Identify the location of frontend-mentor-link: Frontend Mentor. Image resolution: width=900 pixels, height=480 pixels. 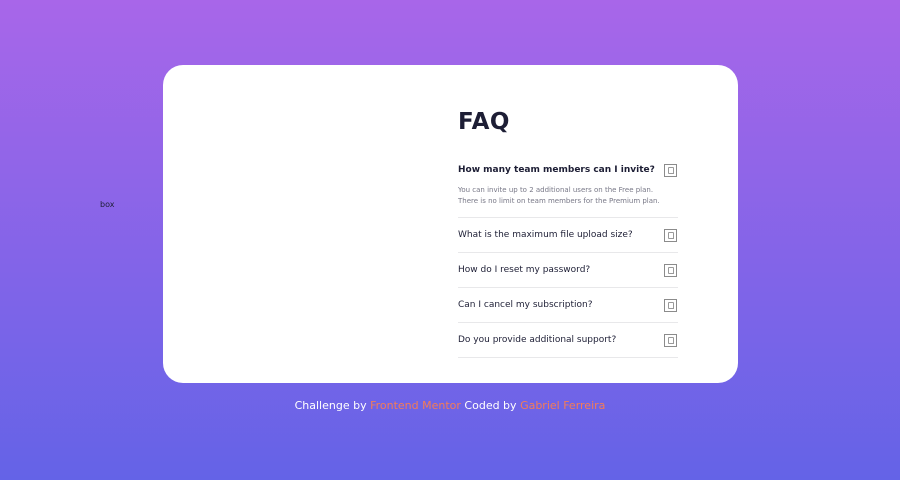
(415, 405).